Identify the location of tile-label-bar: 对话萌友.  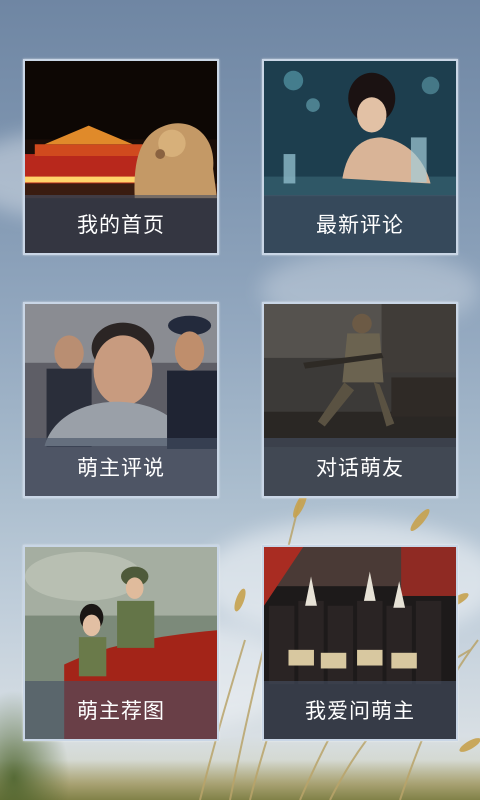
(360, 467).